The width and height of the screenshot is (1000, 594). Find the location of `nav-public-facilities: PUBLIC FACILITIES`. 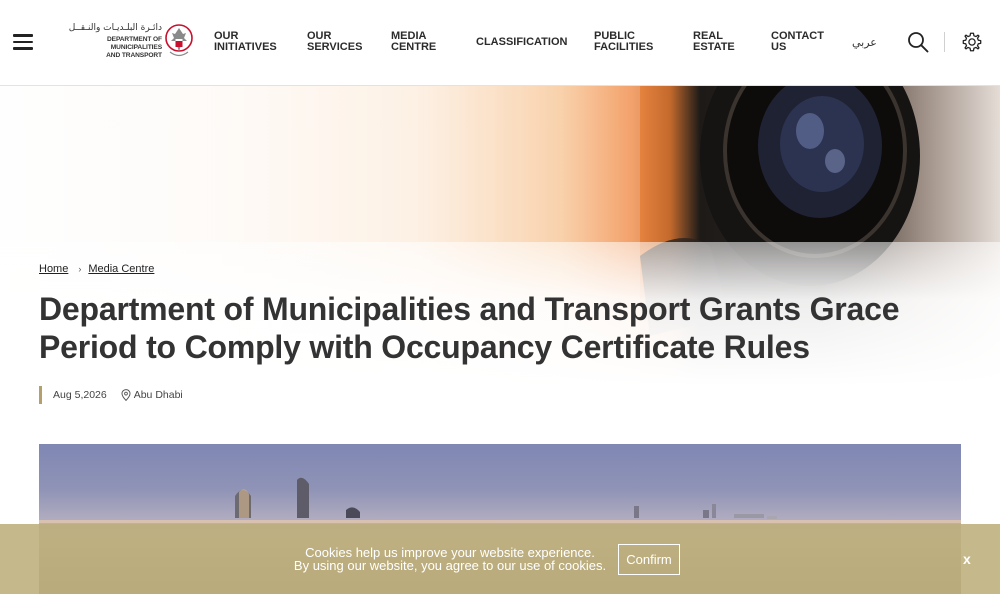

nav-public-facilities: PUBLIC FACILITIES is located at coordinates (623, 42).